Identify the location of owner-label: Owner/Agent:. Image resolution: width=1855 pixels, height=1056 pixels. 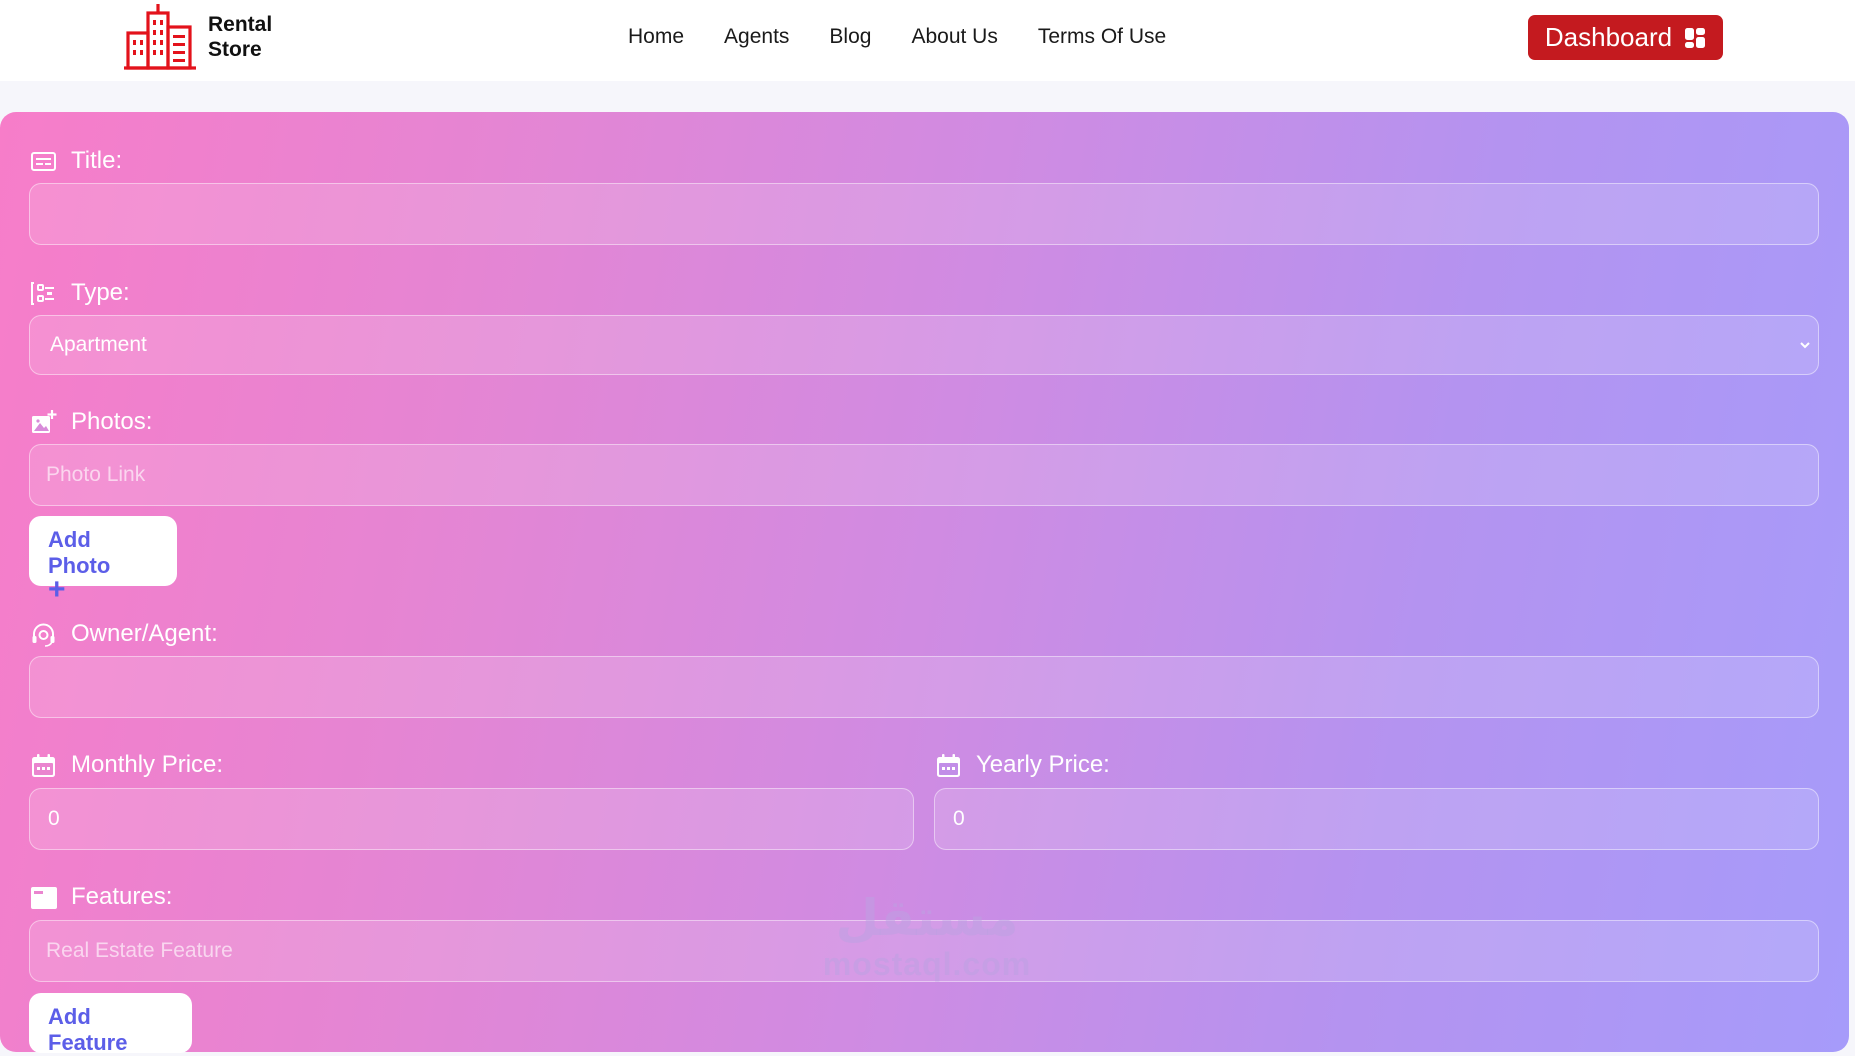
(144, 633).